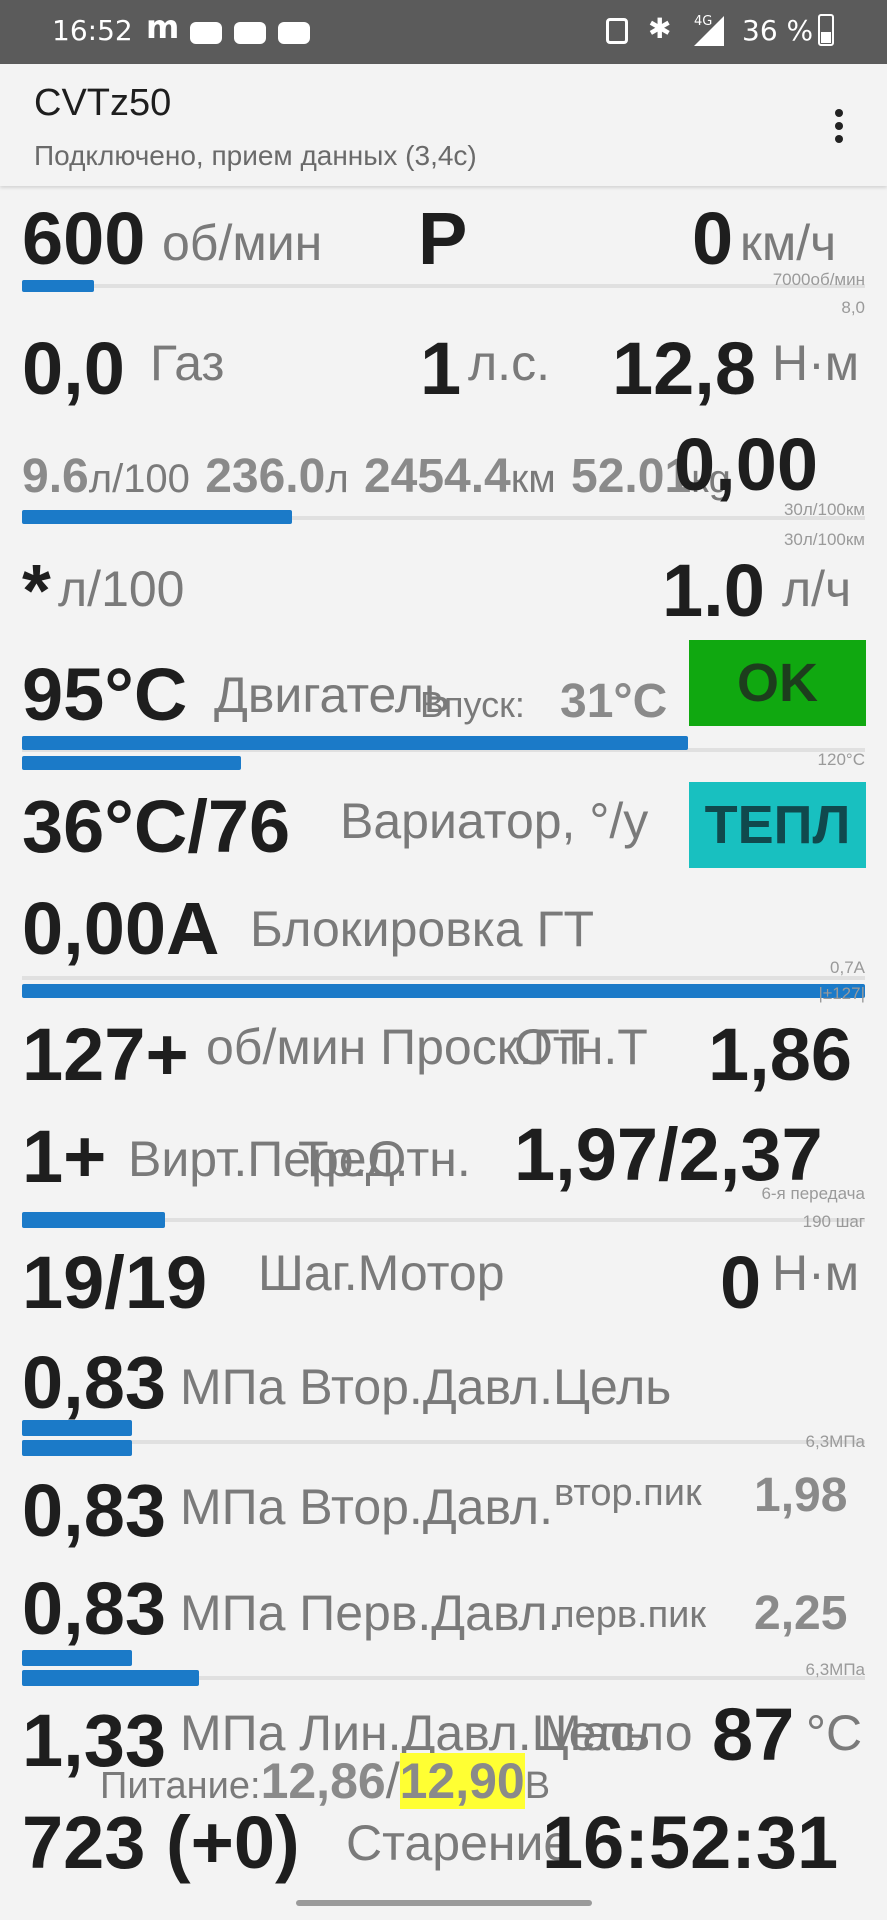 Image resolution: width=887 pixels, height=1920 pixels. Describe the element at coordinates (839, 126) in the screenshot. I see `overflow-menu-icon` at that location.